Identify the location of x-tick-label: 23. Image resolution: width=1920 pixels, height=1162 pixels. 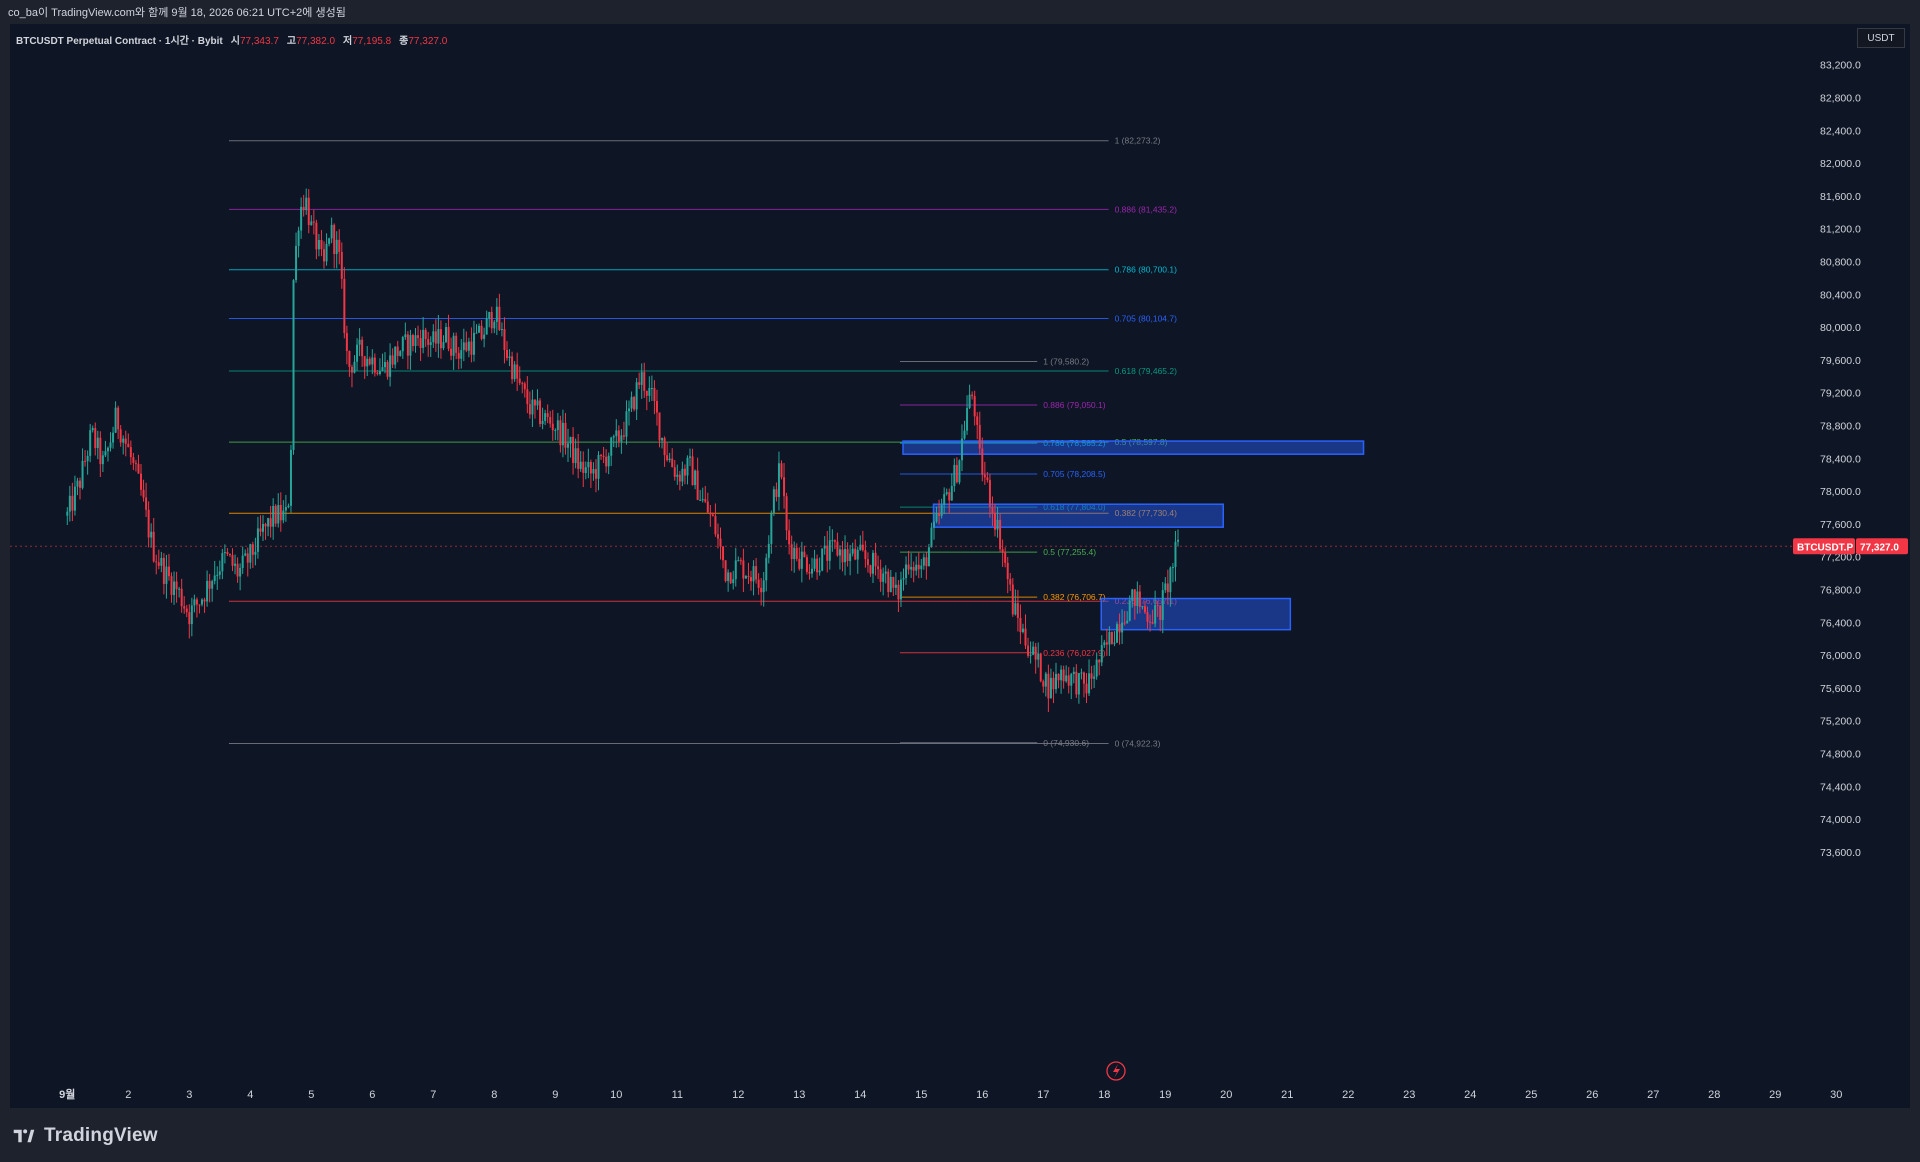
(1409, 1095).